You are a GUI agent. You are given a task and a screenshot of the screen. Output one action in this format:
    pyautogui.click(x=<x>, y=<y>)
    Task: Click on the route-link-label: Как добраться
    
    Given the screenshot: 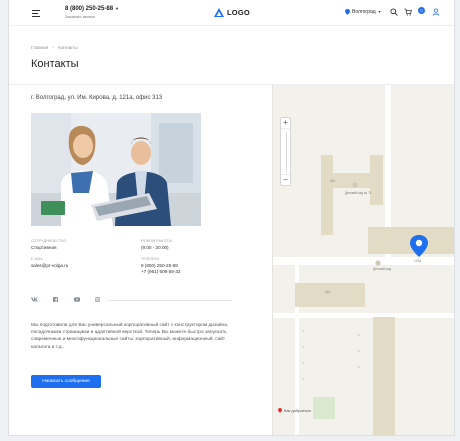 What is the action you would take?
    pyautogui.click(x=297, y=410)
    